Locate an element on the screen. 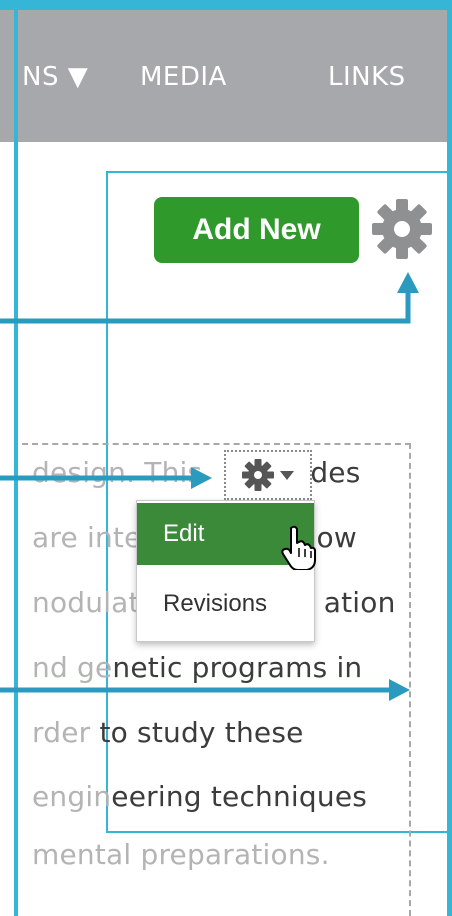 The image size is (452, 916). arrow-head-up is located at coordinates (408, 282).